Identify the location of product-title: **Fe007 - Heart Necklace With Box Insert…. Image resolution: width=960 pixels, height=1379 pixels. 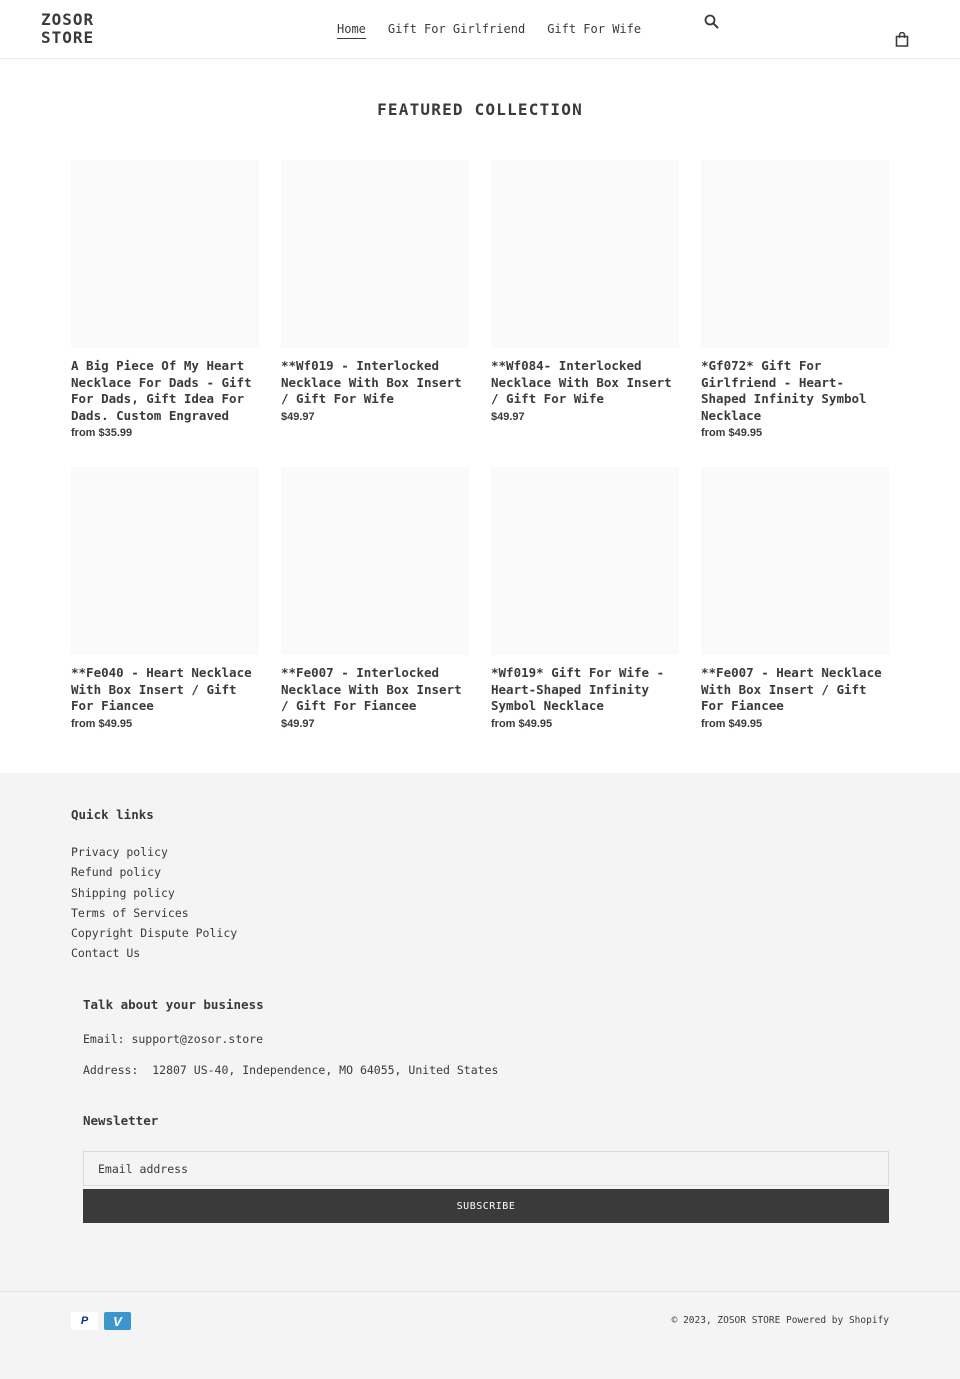
(791, 689).